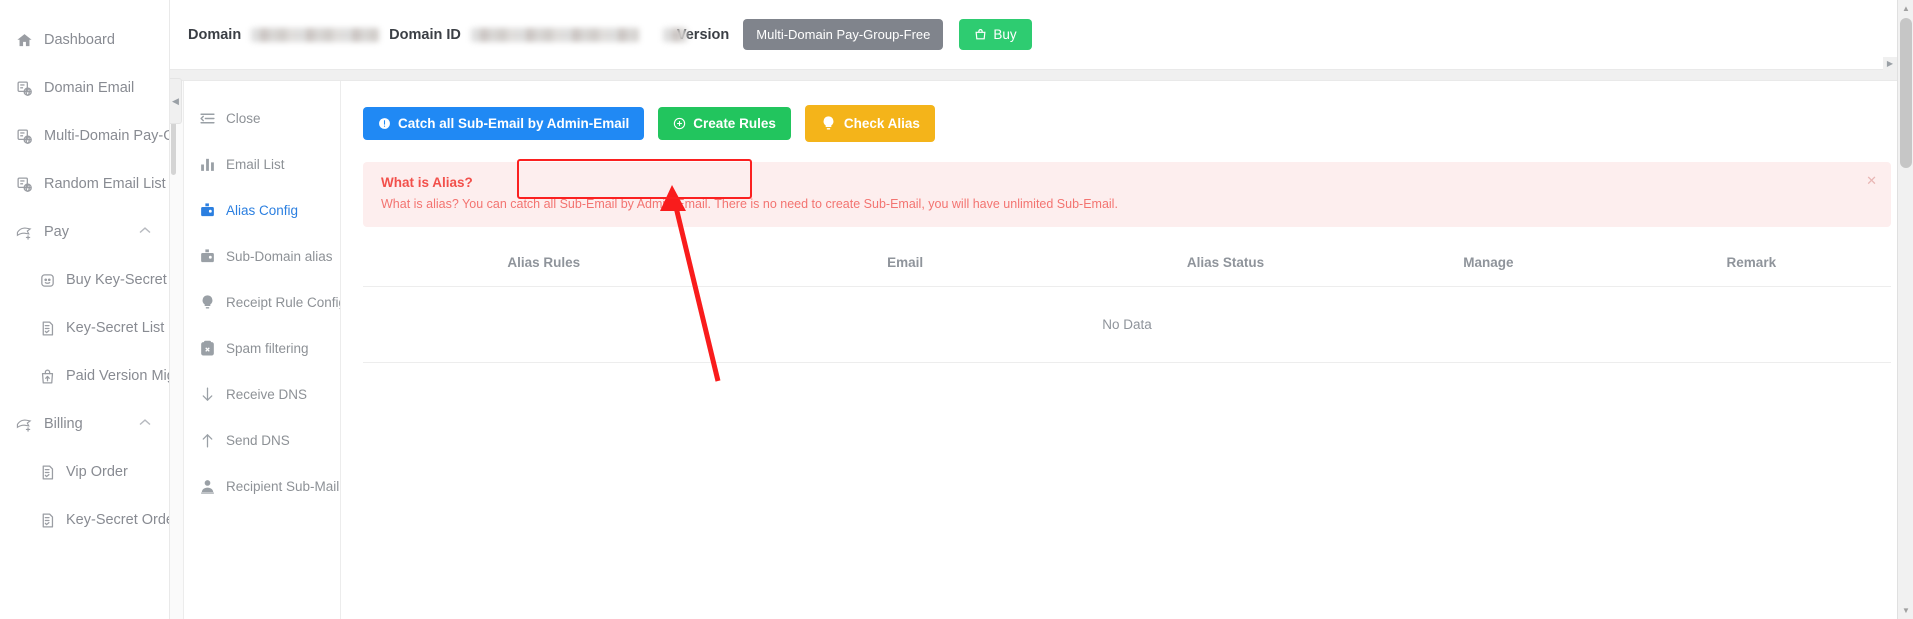 The height and width of the screenshot is (619, 1913). What do you see at coordinates (262, 118) in the screenshot?
I see `submenu-item-close: Close` at bounding box center [262, 118].